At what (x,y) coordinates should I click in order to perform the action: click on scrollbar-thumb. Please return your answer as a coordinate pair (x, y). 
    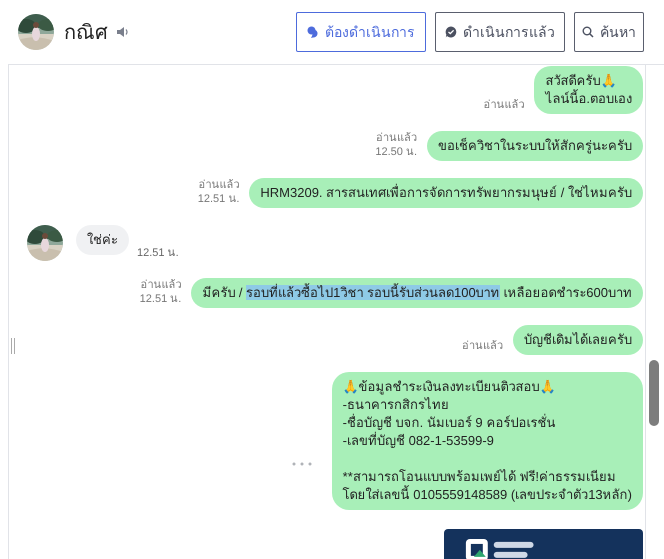
    Looking at the image, I should click on (654, 393).